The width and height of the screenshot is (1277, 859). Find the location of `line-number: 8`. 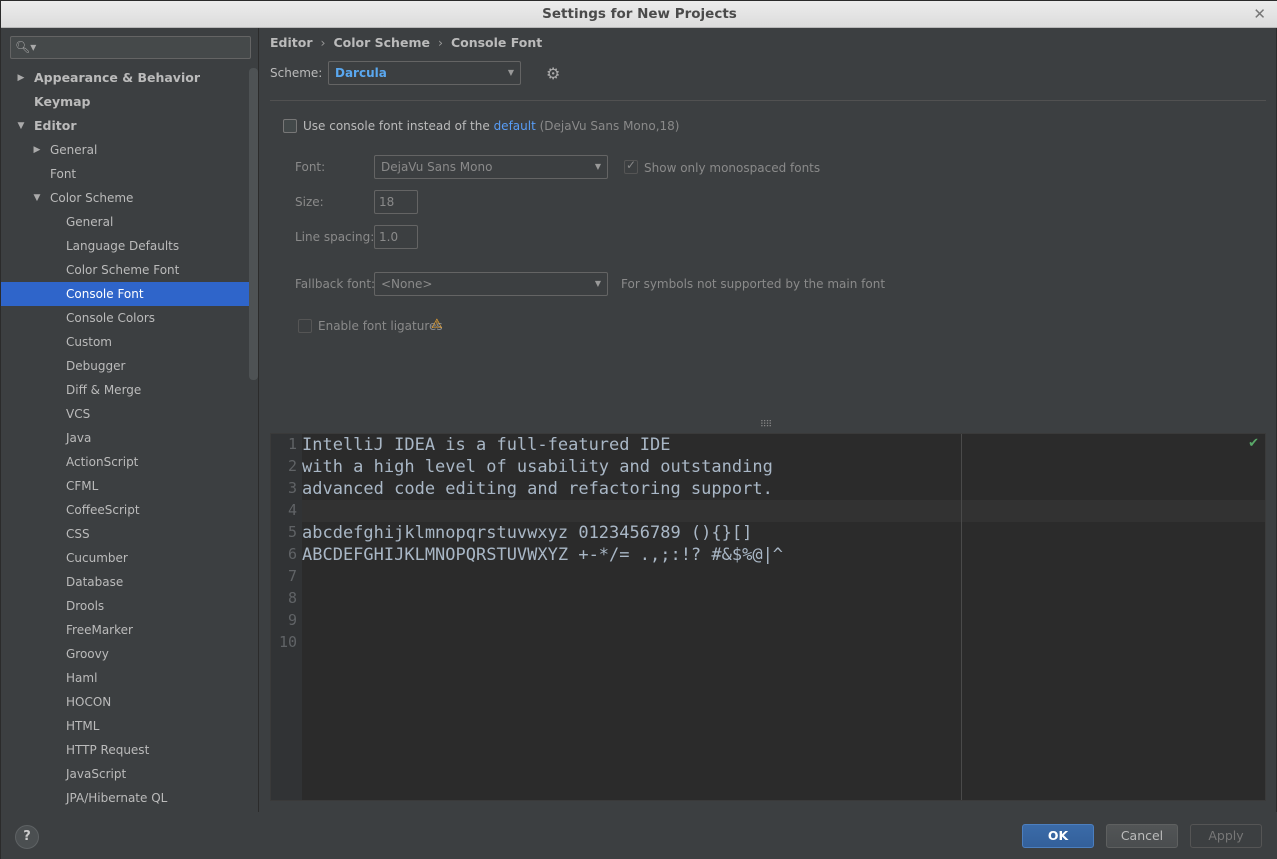

line-number: 8 is located at coordinates (292, 598).